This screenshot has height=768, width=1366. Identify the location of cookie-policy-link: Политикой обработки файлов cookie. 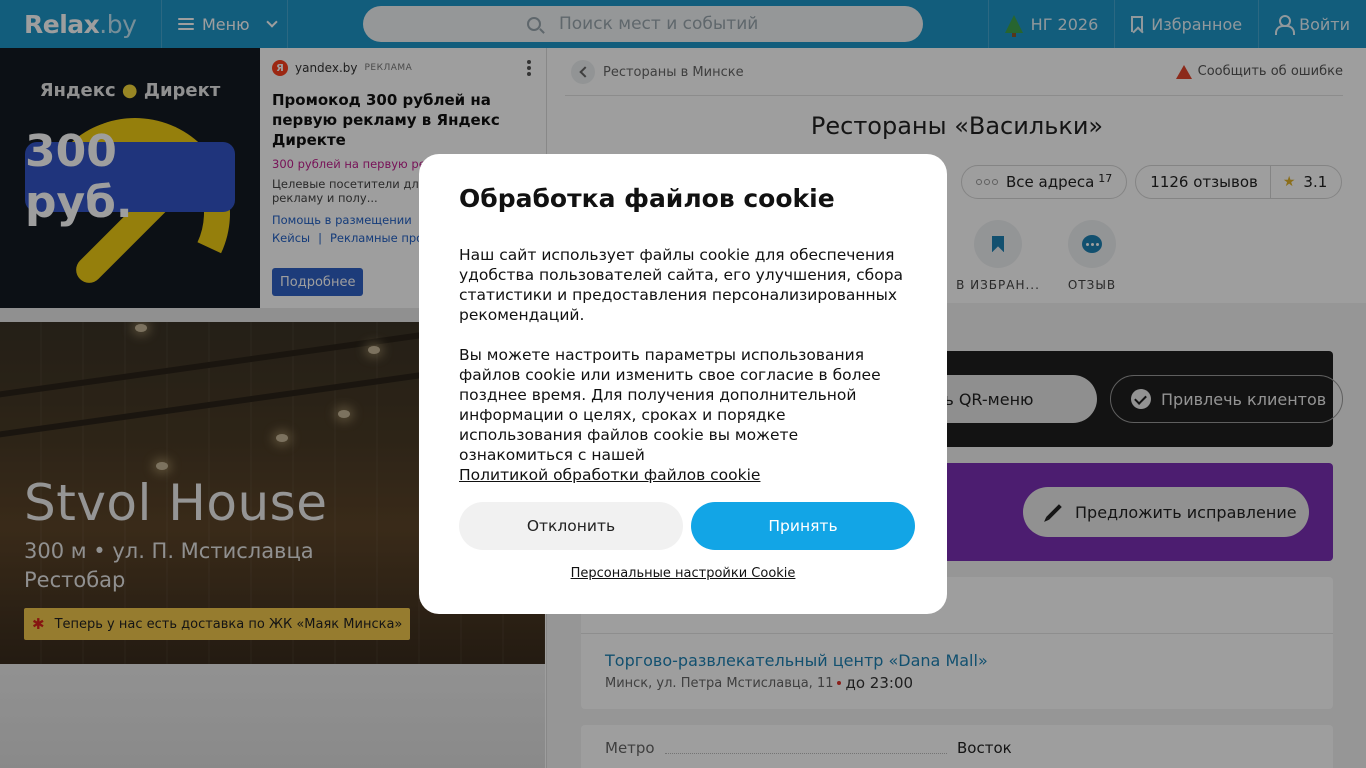
(609, 475).